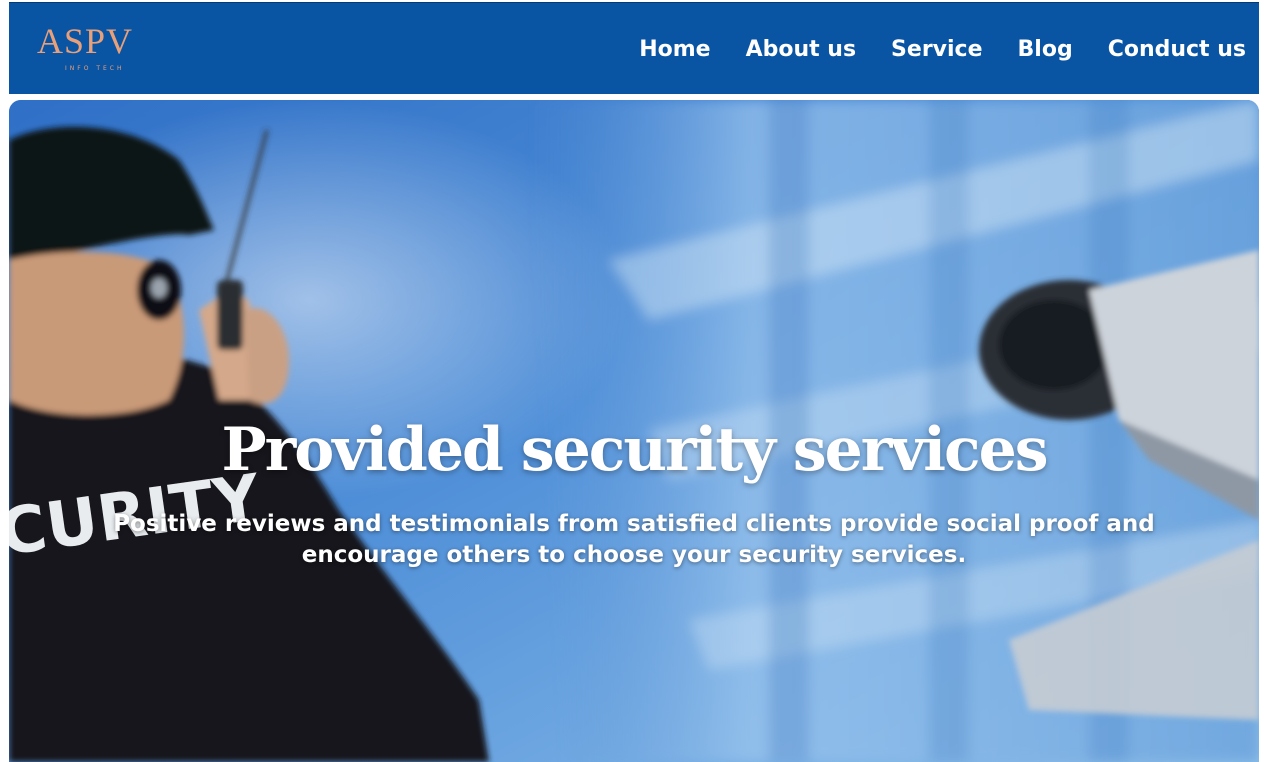 This screenshot has height=762, width=1268. Describe the element at coordinates (1177, 49) in the screenshot. I see `nav-conduct-link: Conduct us` at that location.